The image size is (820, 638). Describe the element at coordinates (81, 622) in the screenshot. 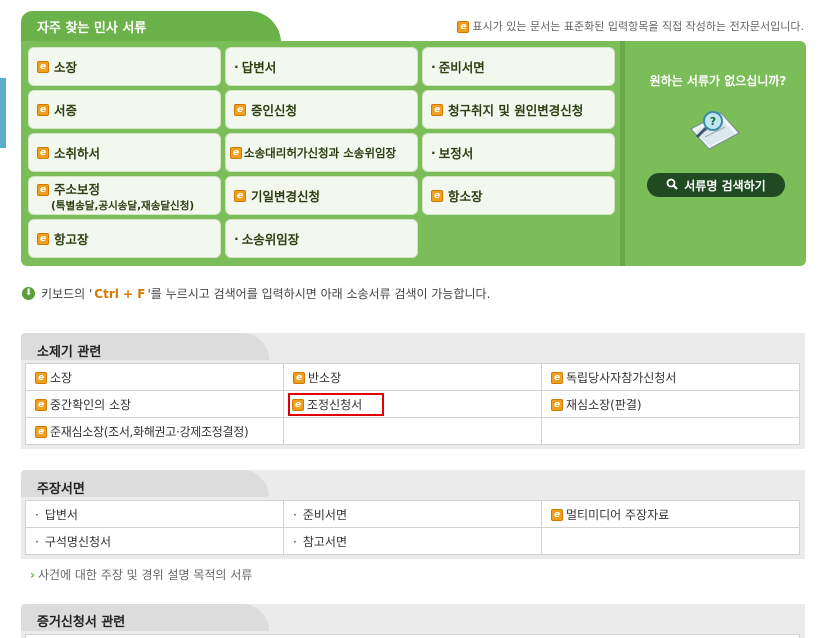

I see `section-title-evidence: 증거신청서 관련` at that location.